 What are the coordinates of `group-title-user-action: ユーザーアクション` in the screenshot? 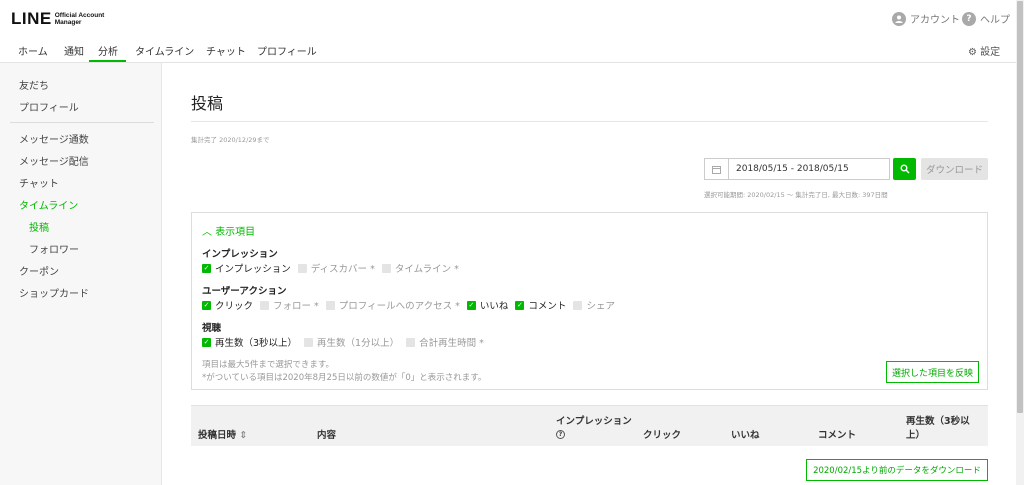 It's located at (244, 291).